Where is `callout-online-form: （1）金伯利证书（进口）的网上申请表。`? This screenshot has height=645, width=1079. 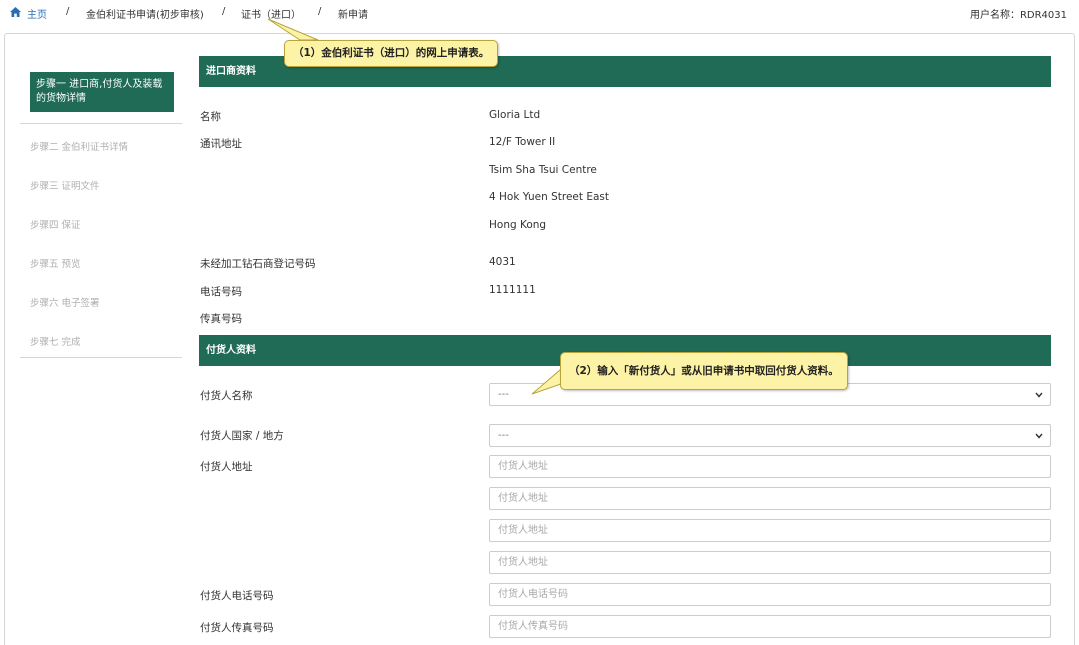 callout-online-form: （1）金伯利证书（进口）的网上申请表。 is located at coordinates (391, 53).